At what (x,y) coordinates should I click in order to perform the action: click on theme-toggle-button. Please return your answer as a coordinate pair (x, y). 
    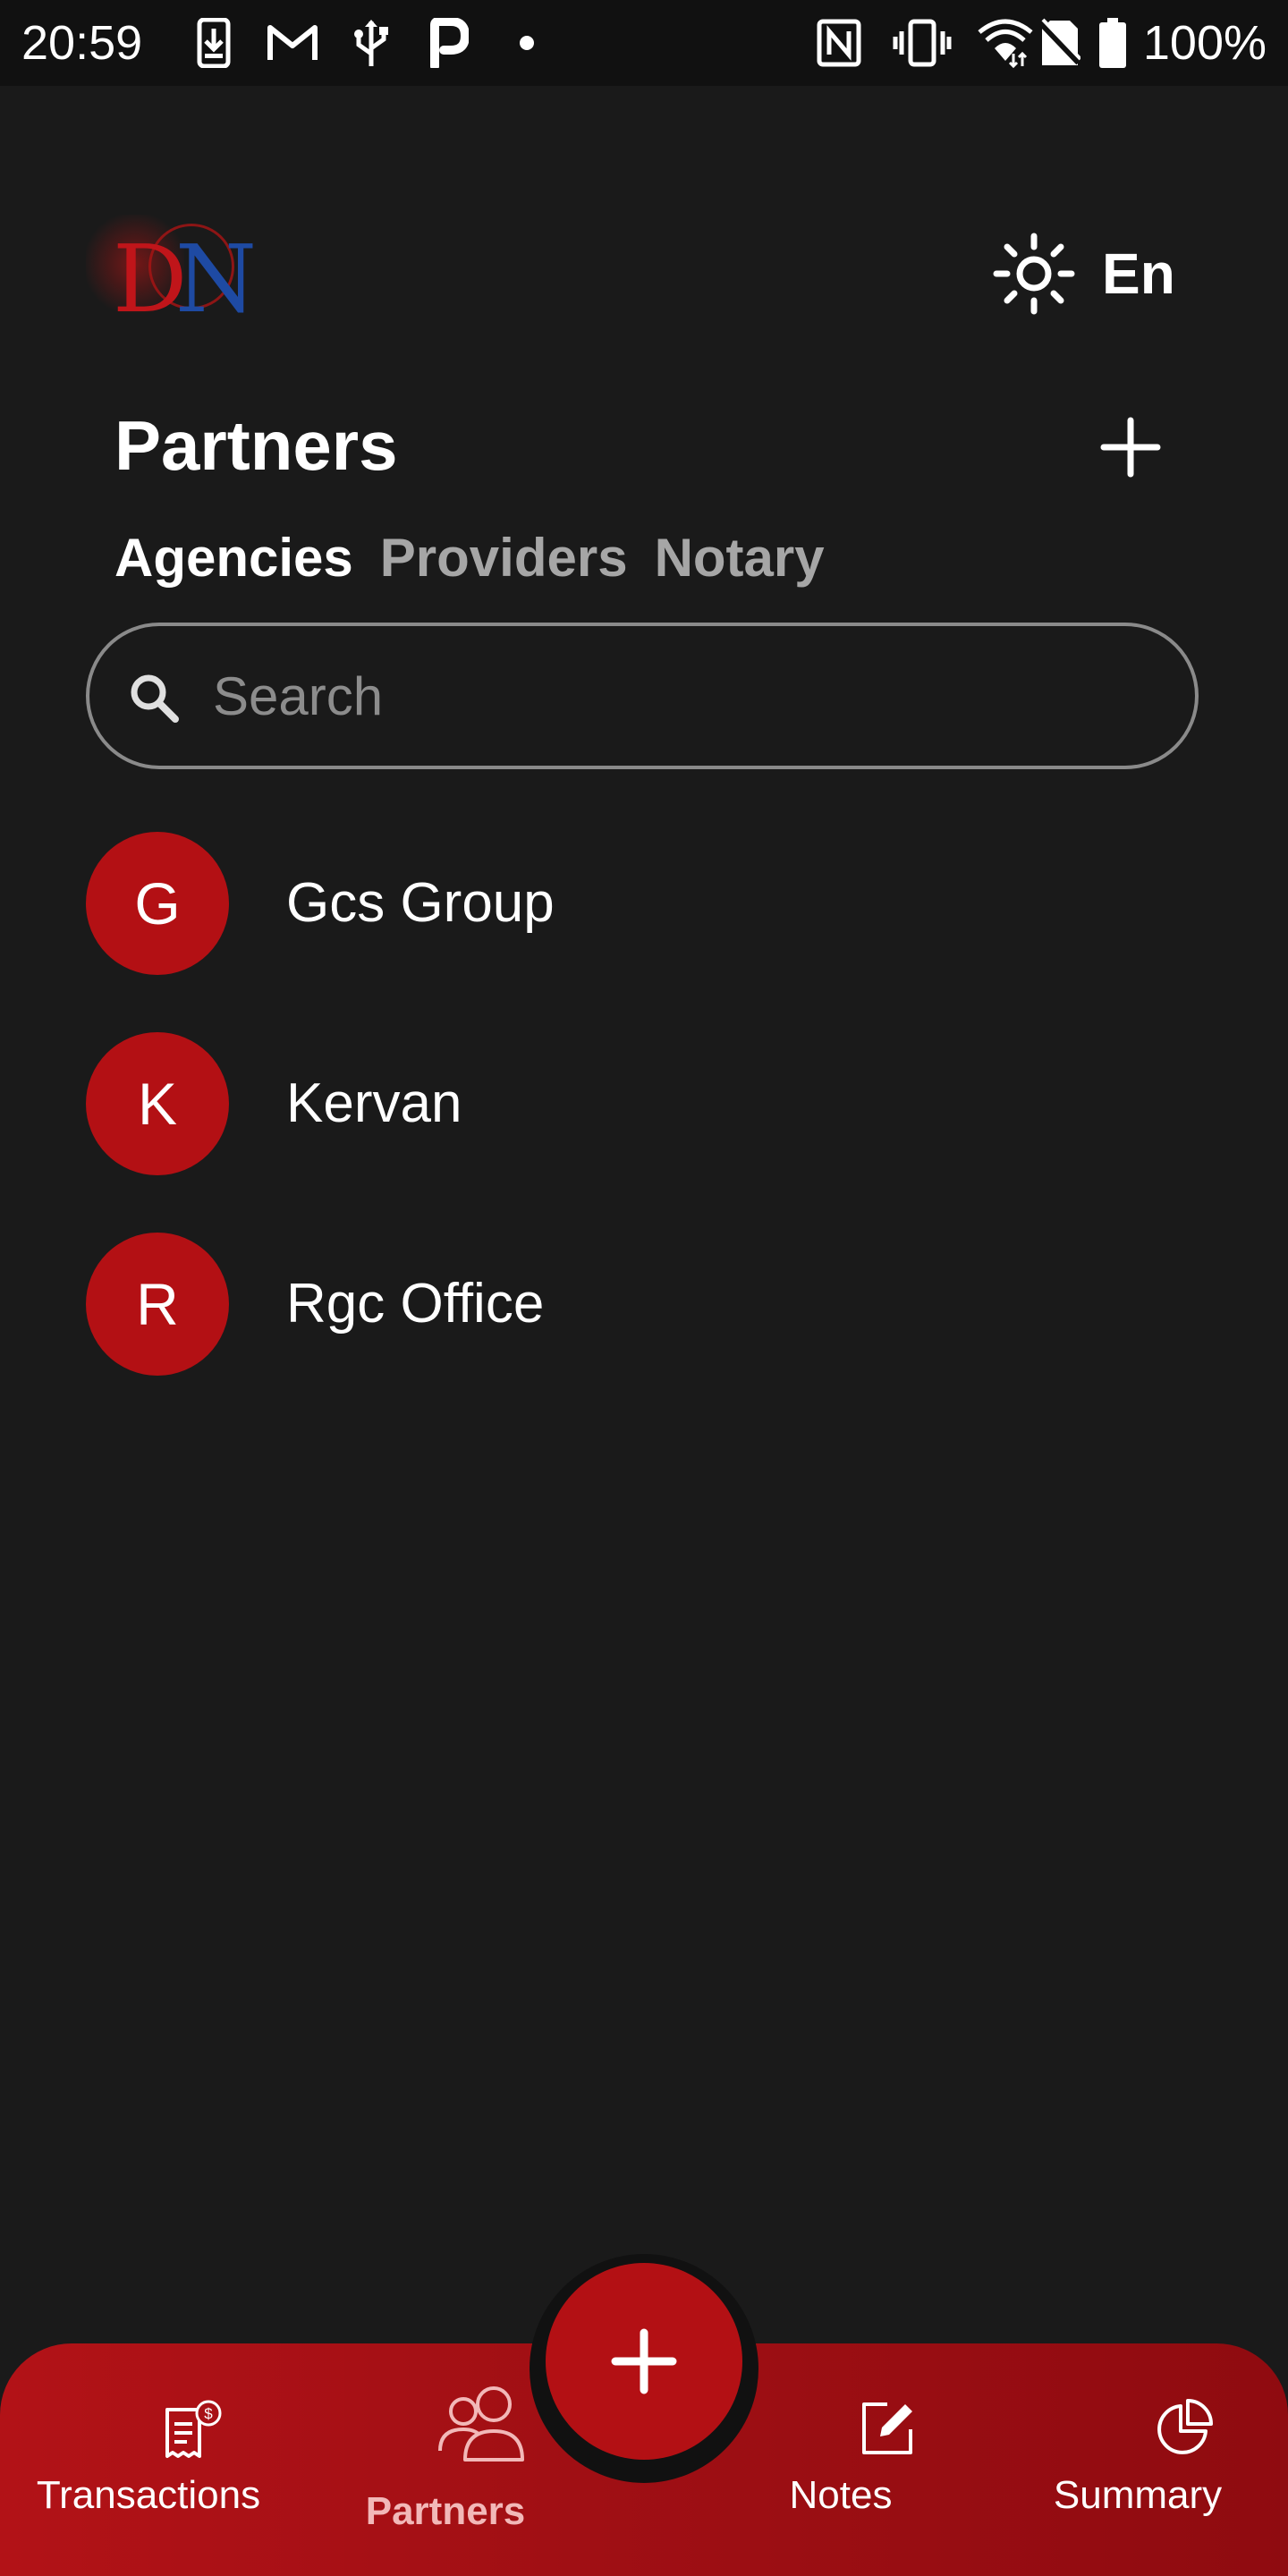
    Looking at the image, I should click on (1034, 274).